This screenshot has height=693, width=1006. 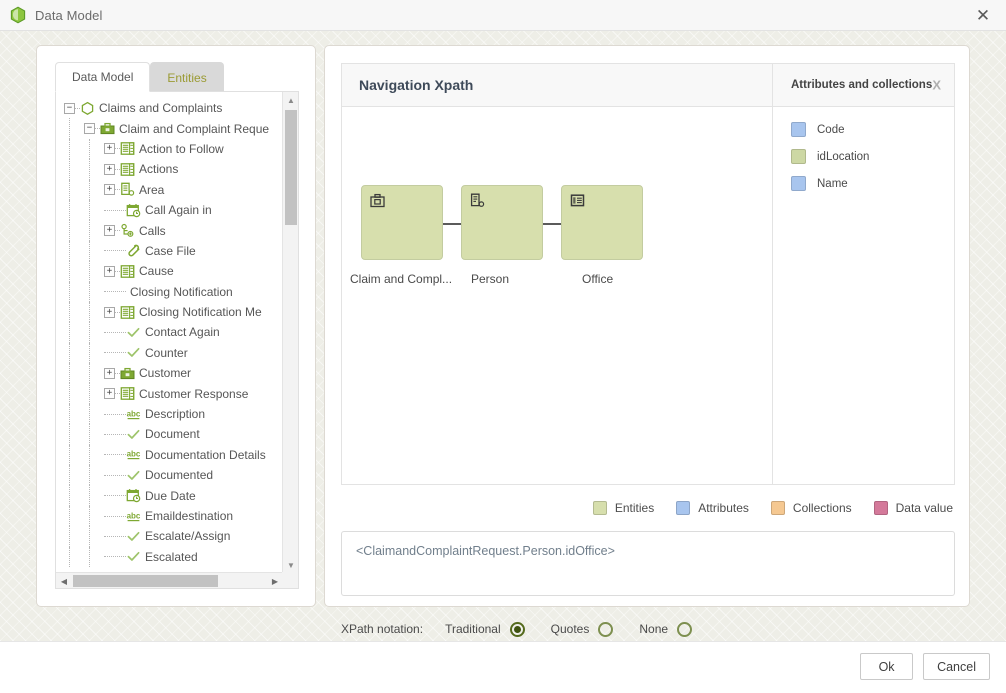 I want to click on tree-node-label: Closing Notification Me, so click(x=200, y=312).